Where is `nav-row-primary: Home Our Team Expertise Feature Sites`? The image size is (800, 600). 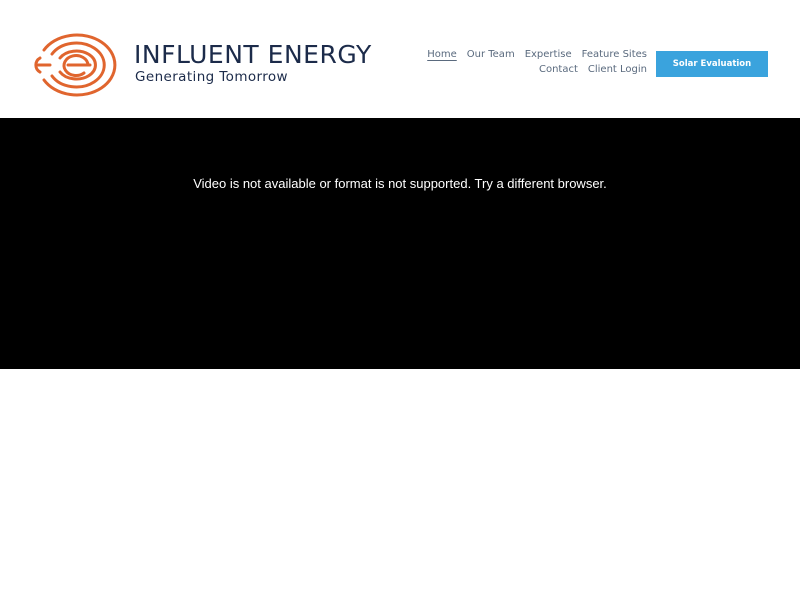
nav-row-primary: Home Our Team Expertise Feature Sites is located at coordinates (527, 56).